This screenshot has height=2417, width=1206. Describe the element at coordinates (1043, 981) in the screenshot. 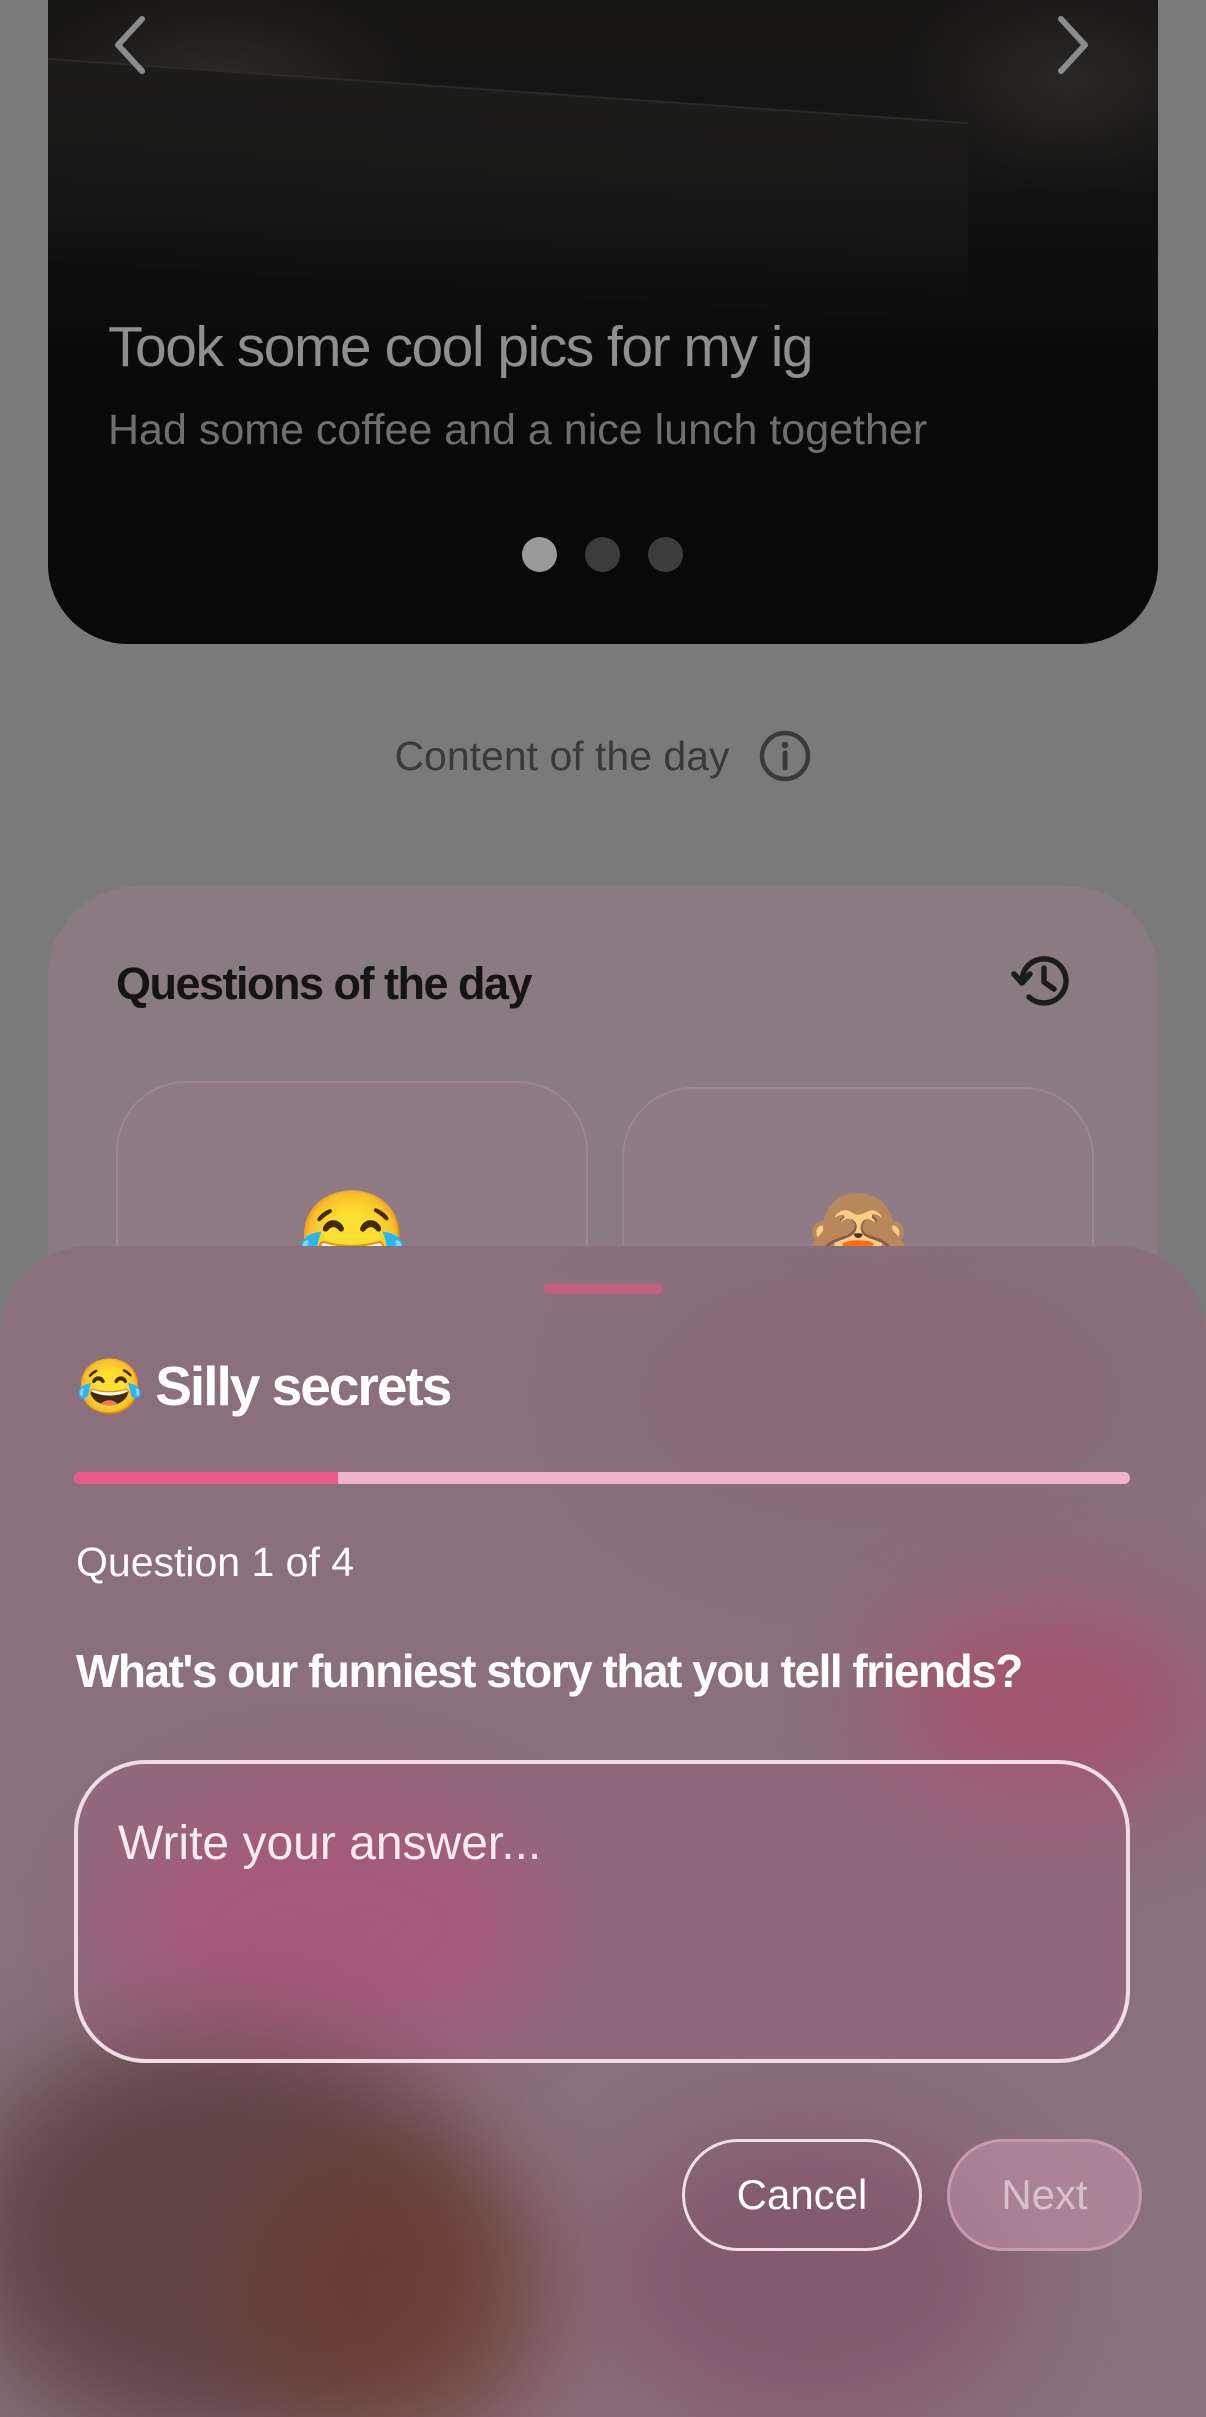

I see `history-icon` at that location.